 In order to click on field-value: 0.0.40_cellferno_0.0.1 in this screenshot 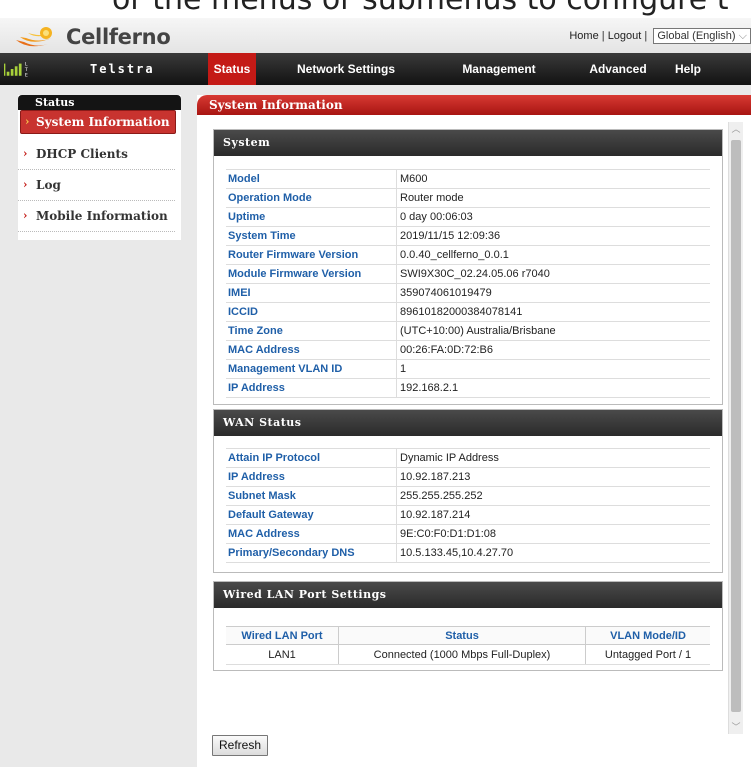, I will do `click(553, 255)`.